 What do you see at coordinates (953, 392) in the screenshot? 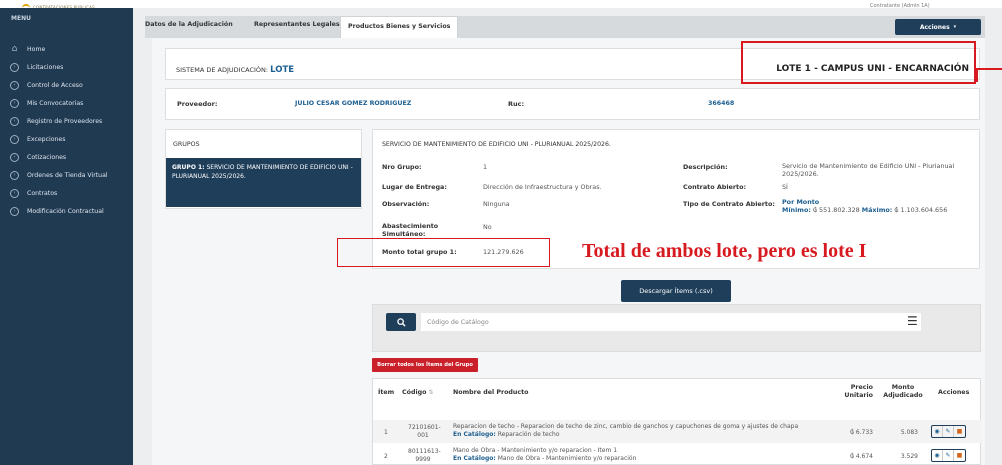
I see `col-header-acciones: Acciones` at bounding box center [953, 392].